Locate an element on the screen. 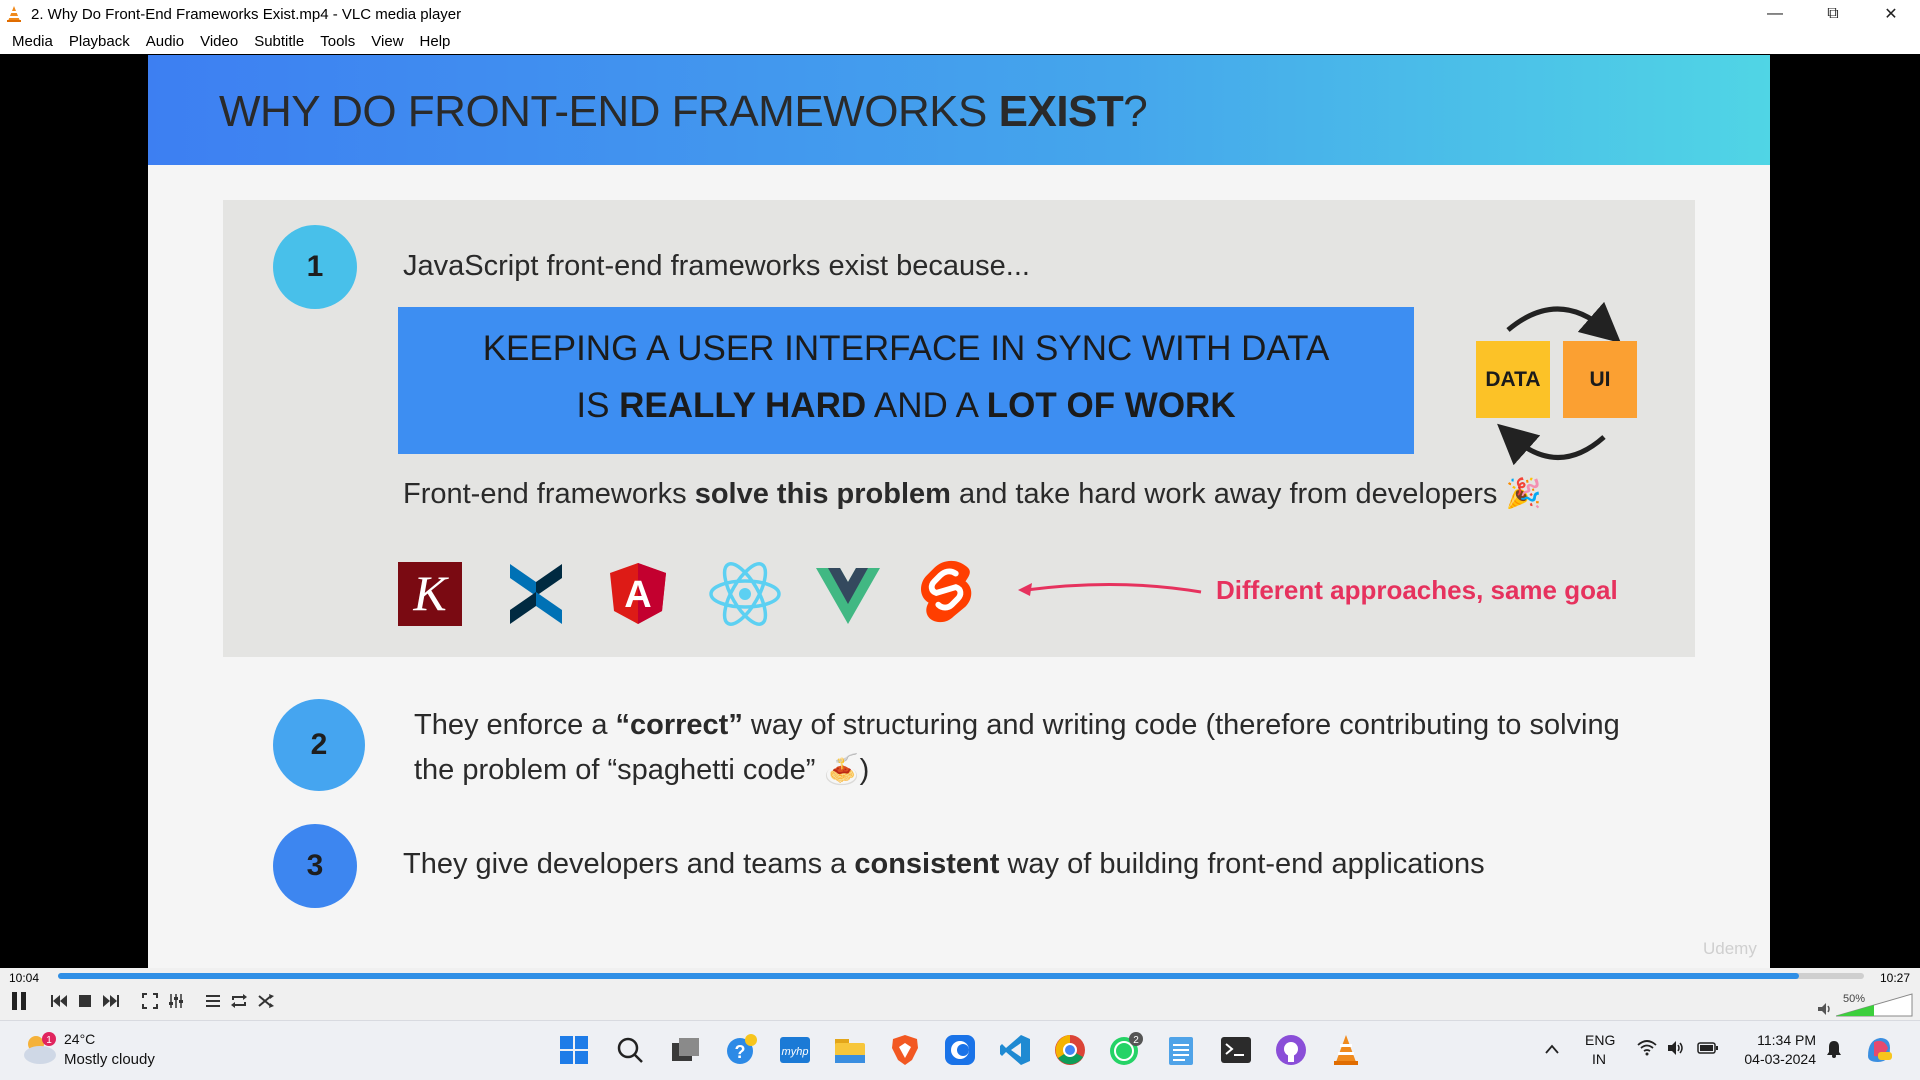 The height and width of the screenshot is (1080, 1920). window-controls: — ⧉ ✕ is located at coordinates (1833, 14).